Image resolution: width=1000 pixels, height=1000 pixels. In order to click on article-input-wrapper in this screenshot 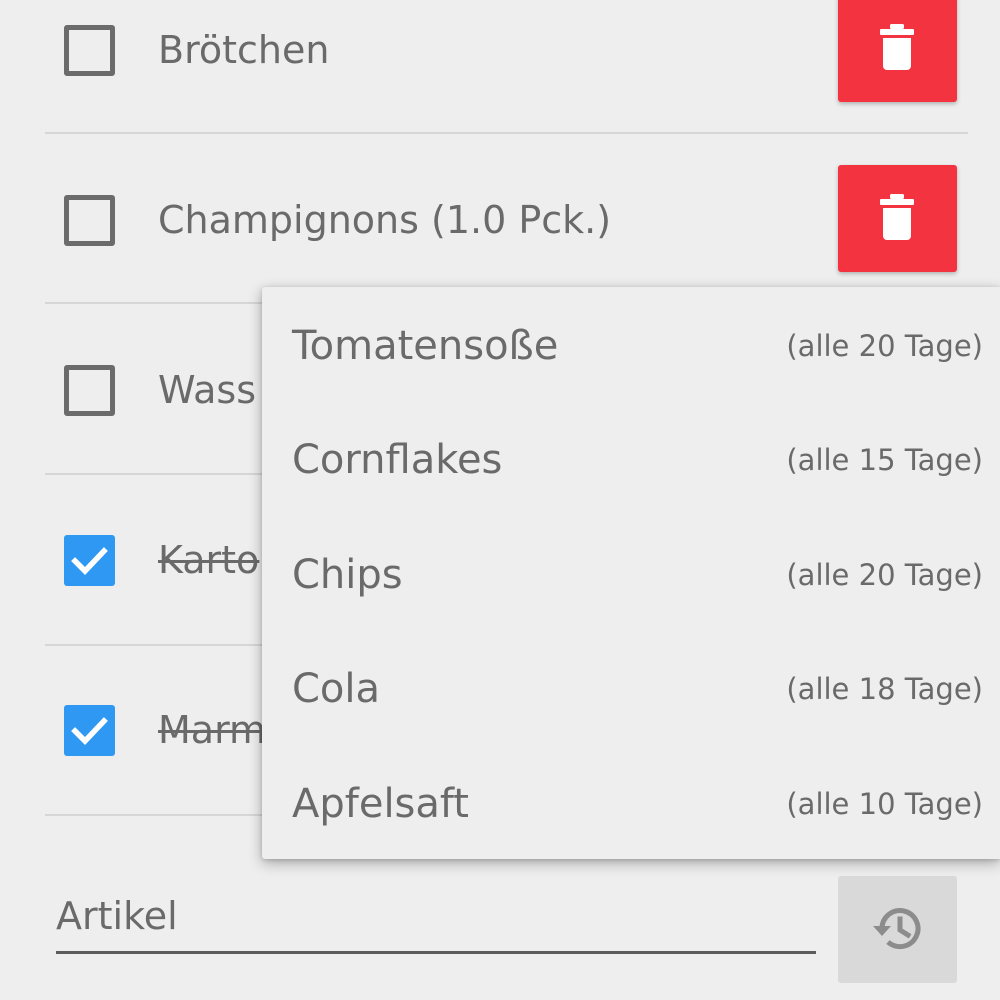, I will do `click(436, 918)`.